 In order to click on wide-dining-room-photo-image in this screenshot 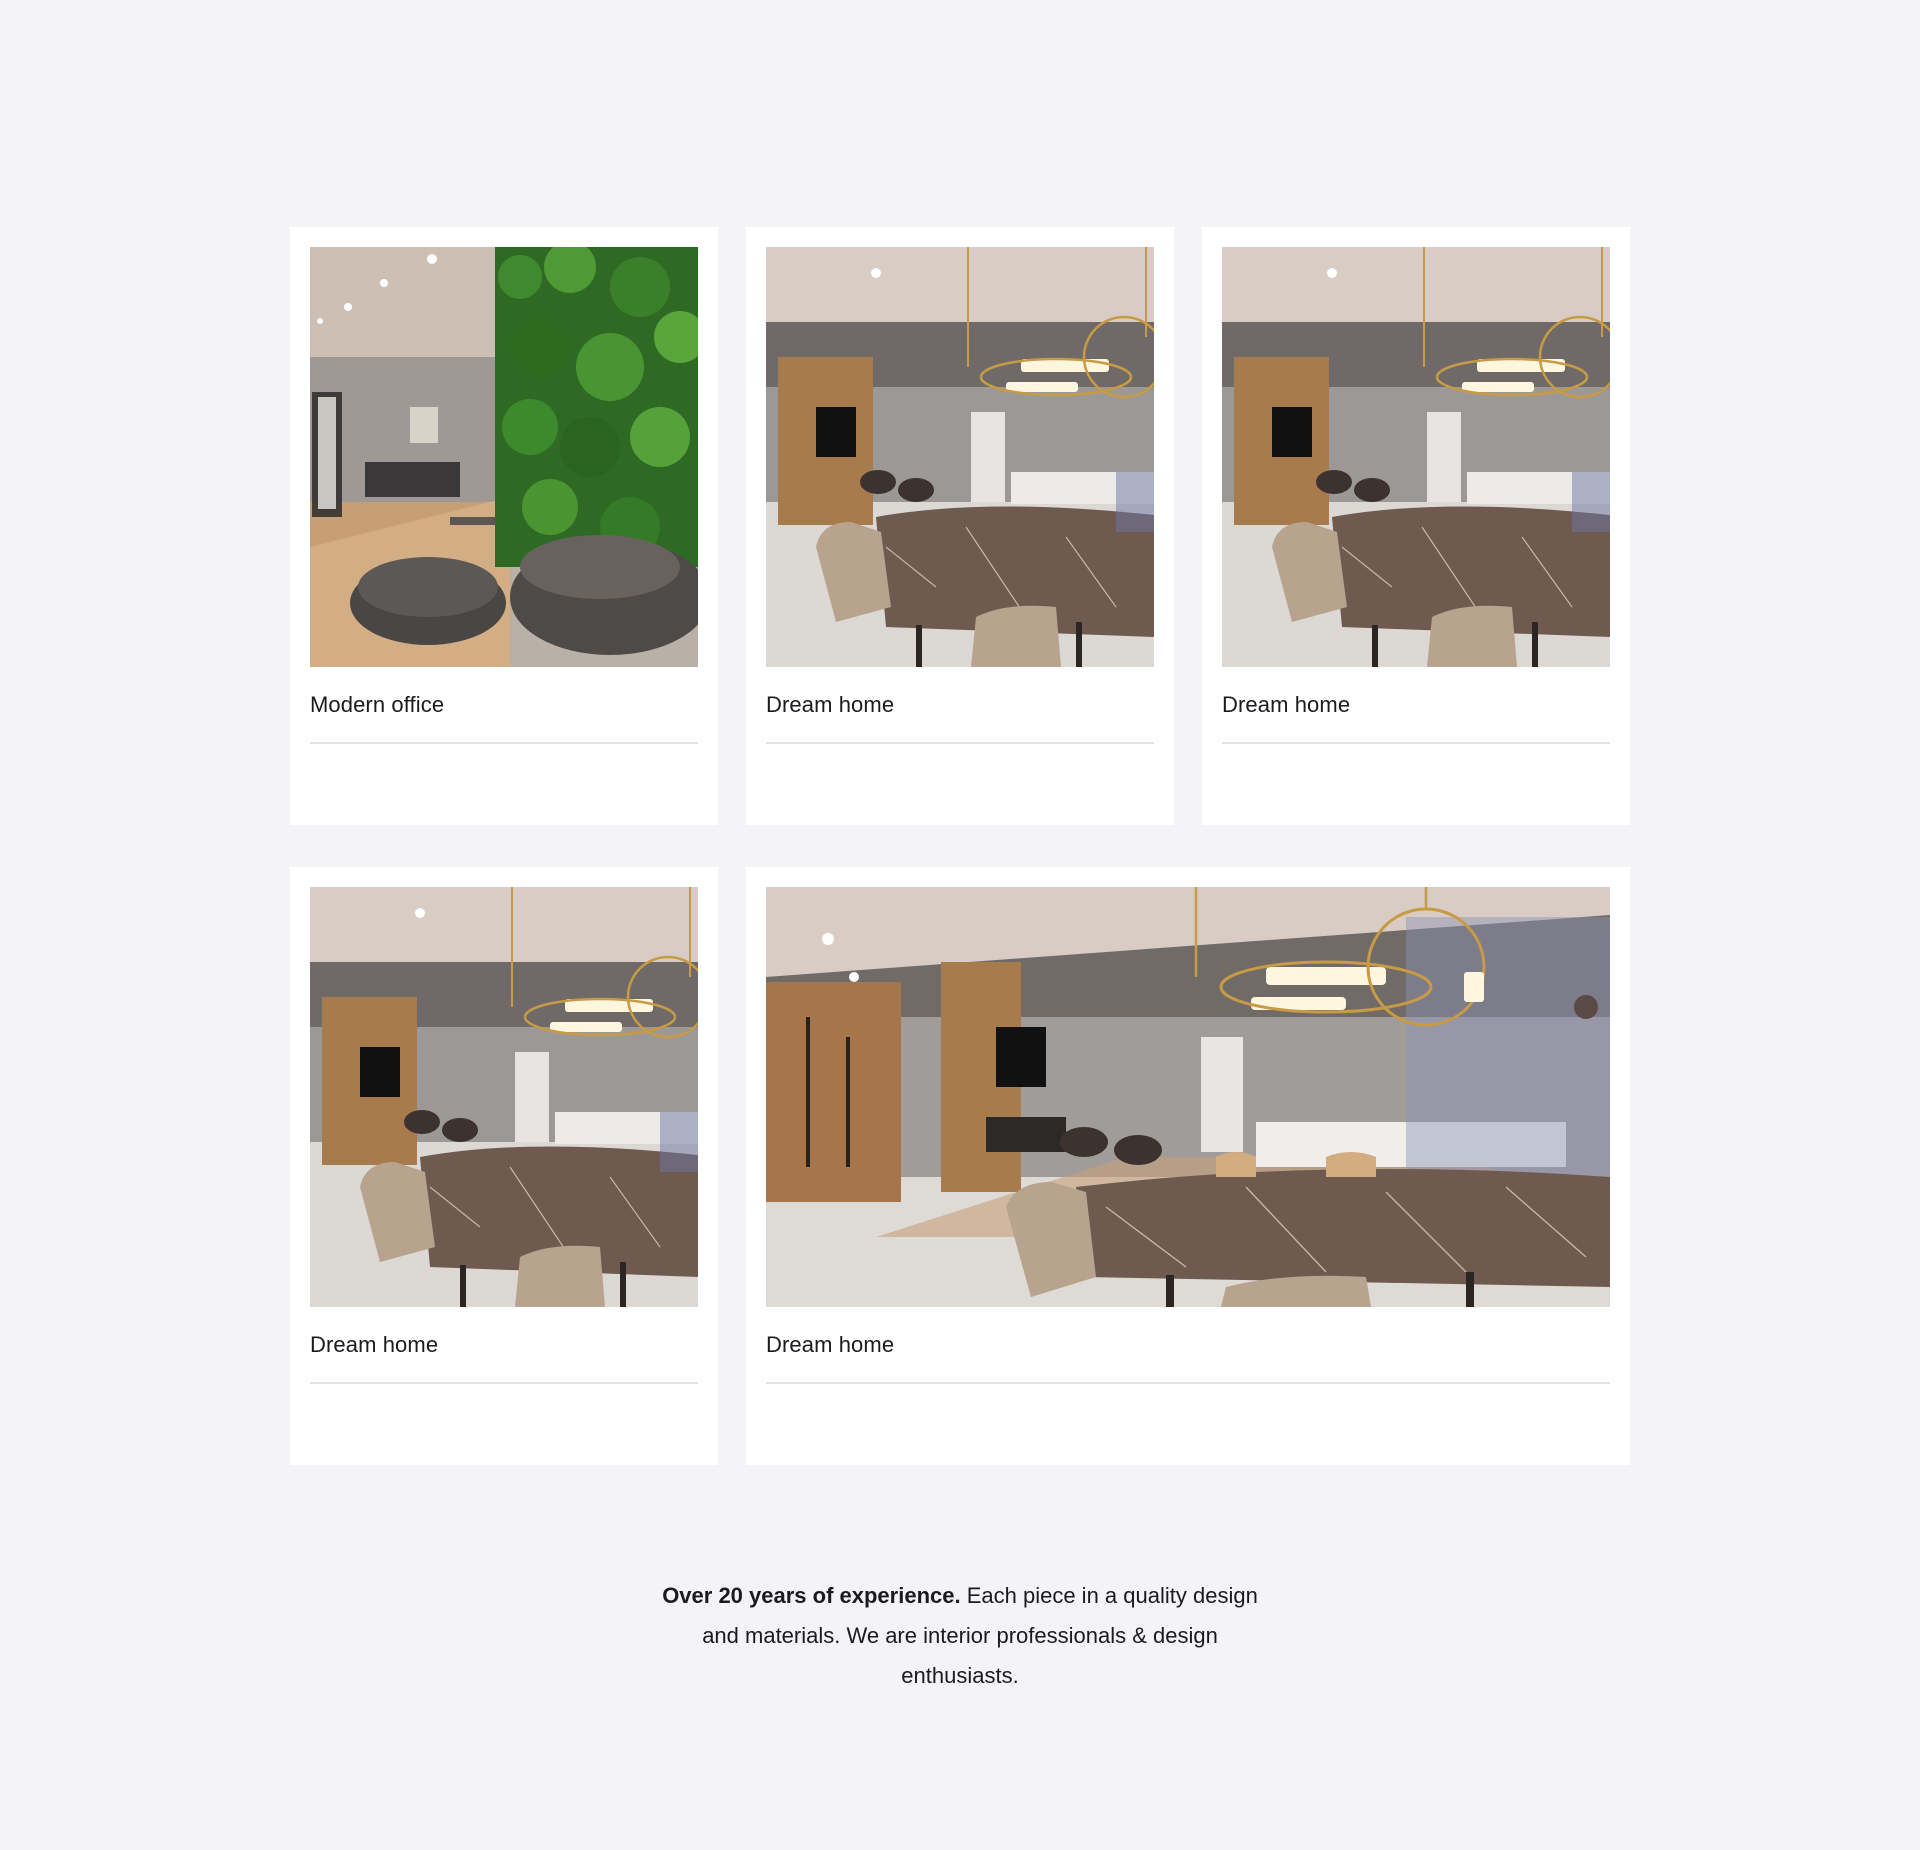, I will do `click(1188, 1097)`.